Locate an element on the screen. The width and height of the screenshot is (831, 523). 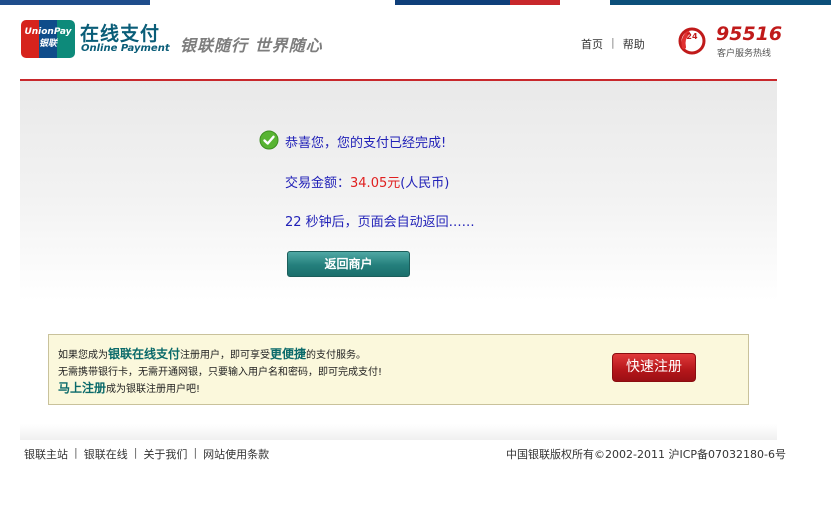
copyright-text: 中国银联版权所有©2002-2011 沪ICP备07032180-6号 is located at coordinates (646, 454).